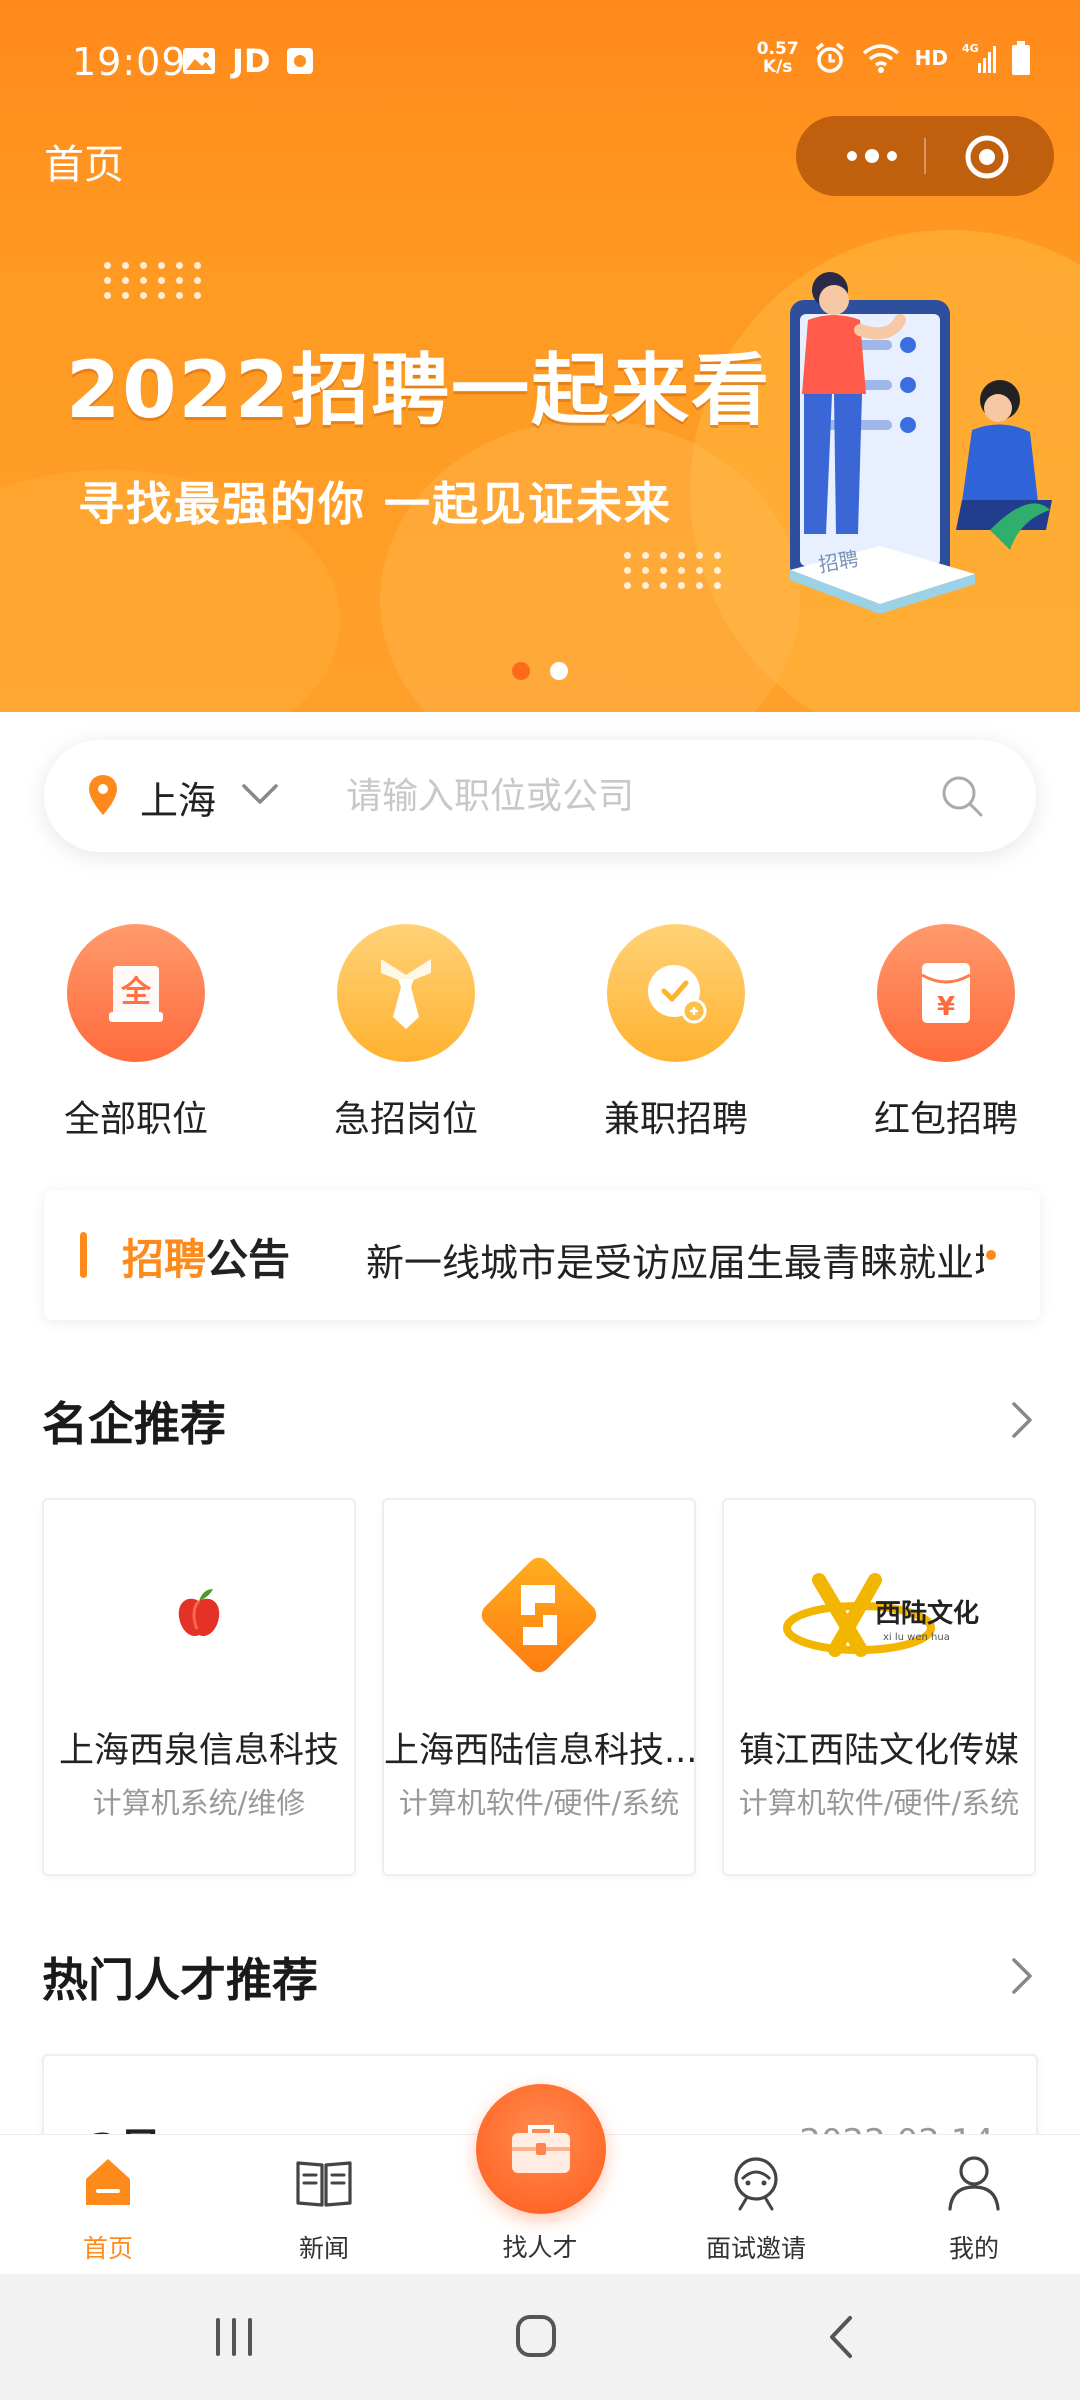 The width and height of the screenshot is (1080, 2400). I want to click on tab-find-talent, so click(541, 2149).